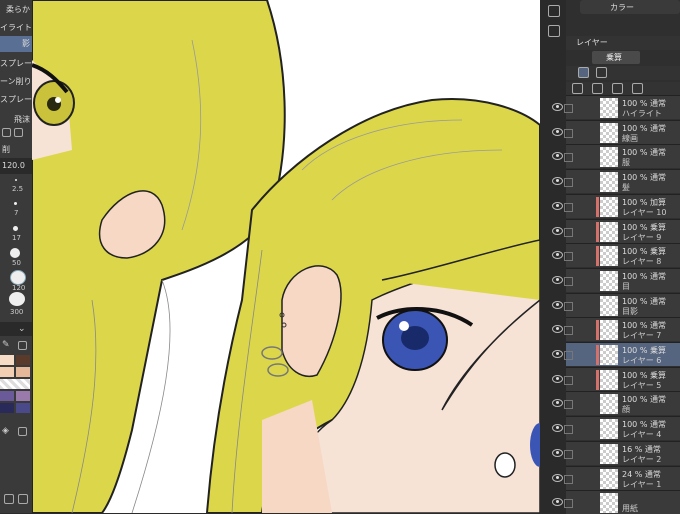 The width and height of the screenshot is (680, 514). Describe the element at coordinates (623, 43) in the screenshot. I see `tab-layer: レイヤー` at that location.